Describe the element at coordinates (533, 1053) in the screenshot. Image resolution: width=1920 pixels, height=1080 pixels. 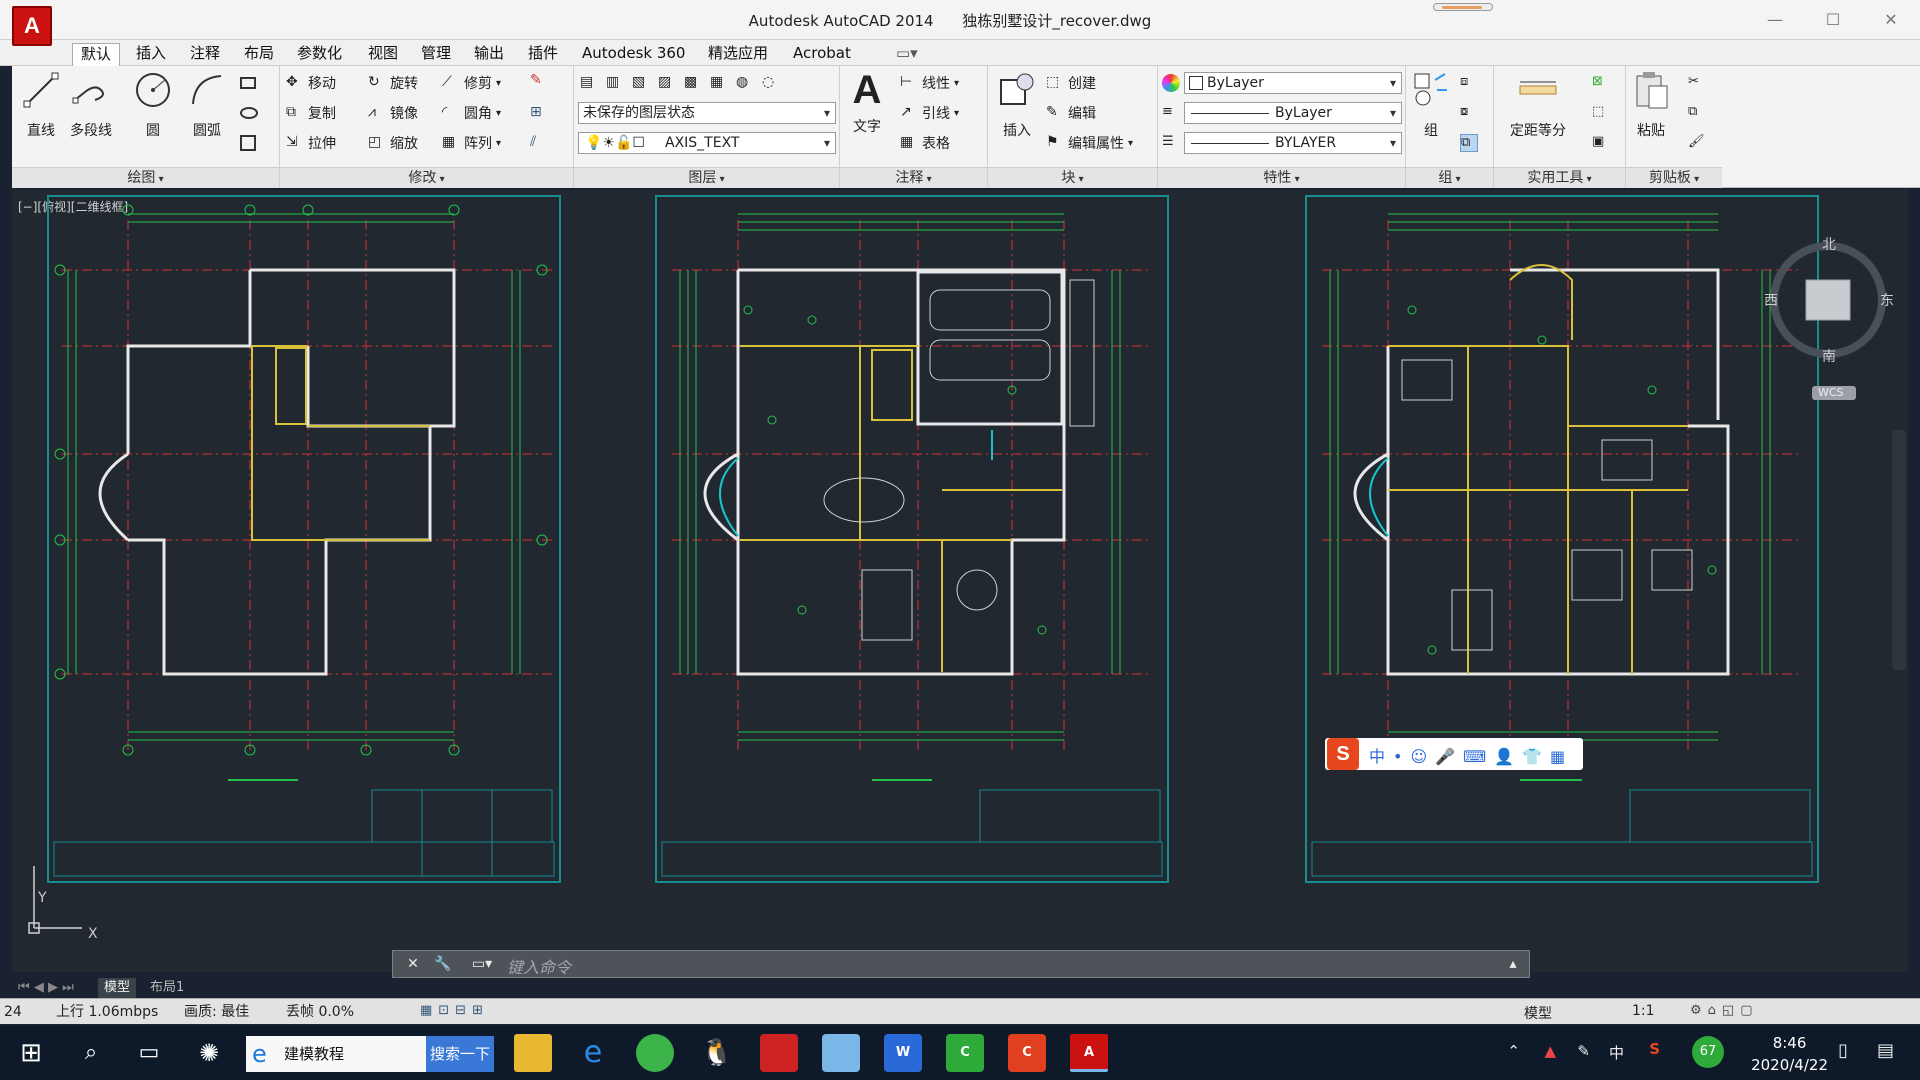
I see `file-explorer-icon` at that location.